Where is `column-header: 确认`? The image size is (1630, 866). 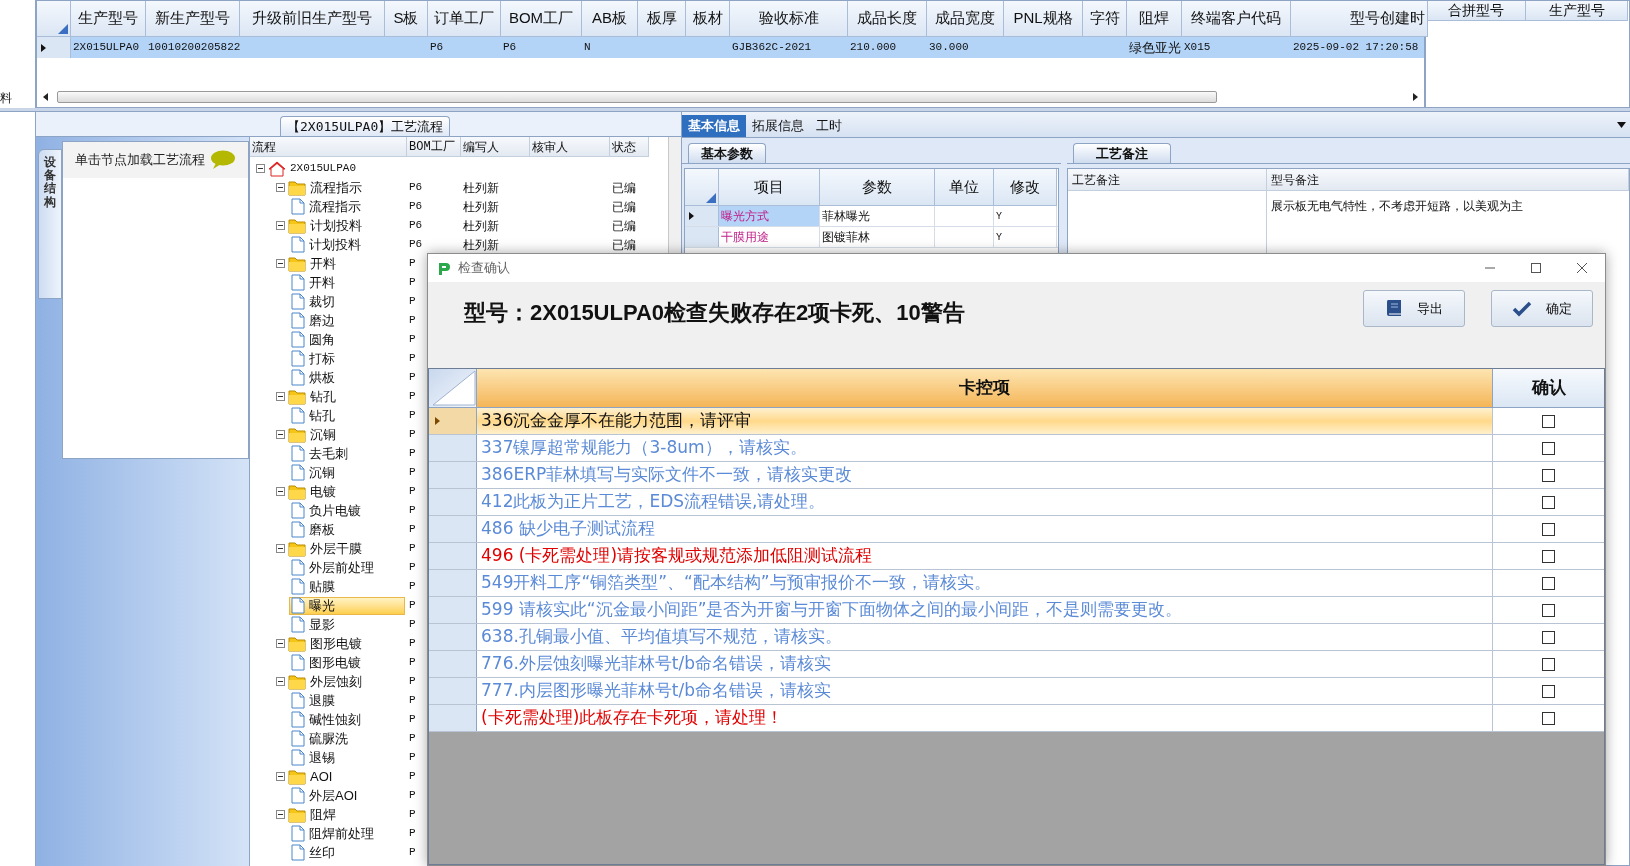
column-header: 确认 is located at coordinates (1548, 388).